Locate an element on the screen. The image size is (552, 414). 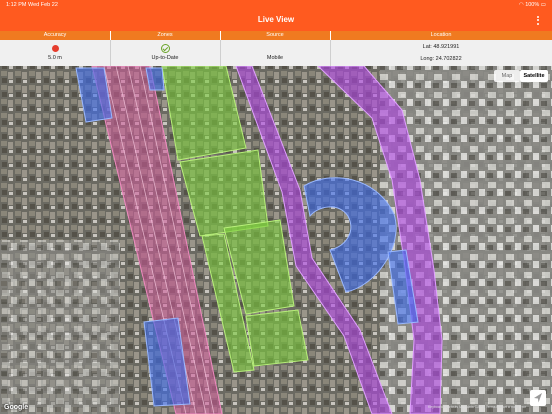
column-headers: Accuracy Zones Source Location is located at coordinates (276, 35).